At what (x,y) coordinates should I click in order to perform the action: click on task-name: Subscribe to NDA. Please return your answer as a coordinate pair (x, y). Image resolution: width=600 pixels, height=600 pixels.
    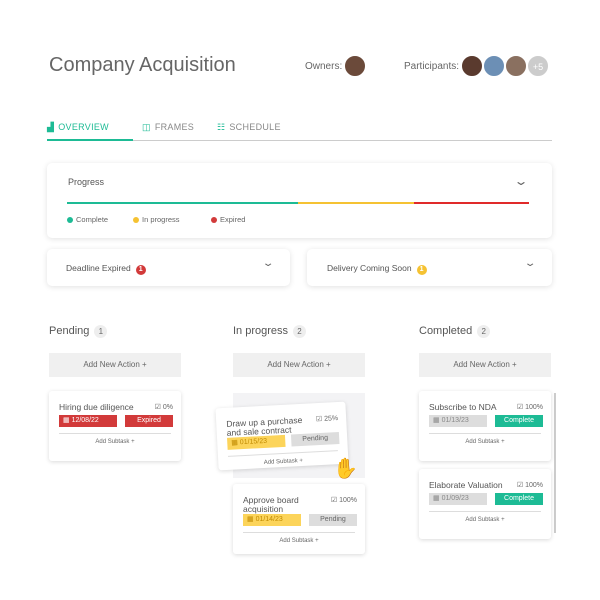
    Looking at the image, I should click on (463, 407).